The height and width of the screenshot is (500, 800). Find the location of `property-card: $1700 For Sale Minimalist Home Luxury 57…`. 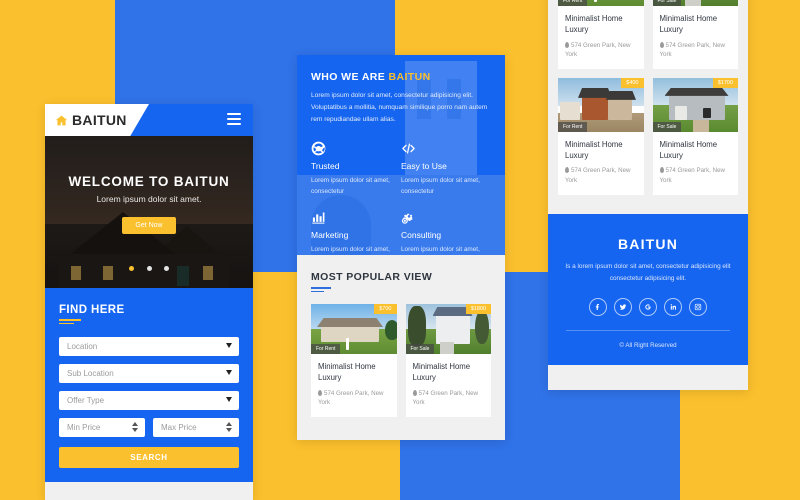

property-card: $1700 For Sale Minimalist Home Luxury 57… is located at coordinates (695, 136).